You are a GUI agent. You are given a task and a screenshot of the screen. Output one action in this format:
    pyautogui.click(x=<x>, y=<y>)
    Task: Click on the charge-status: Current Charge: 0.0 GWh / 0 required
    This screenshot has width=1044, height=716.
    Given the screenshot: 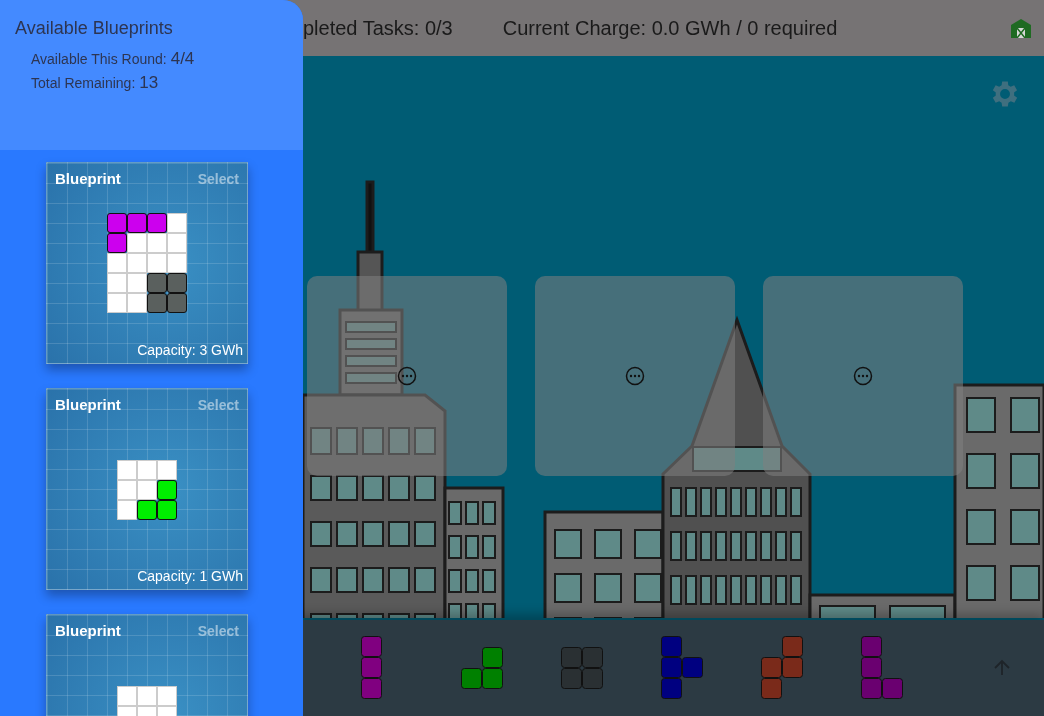 What is the action you would take?
    pyautogui.click(x=670, y=28)
    